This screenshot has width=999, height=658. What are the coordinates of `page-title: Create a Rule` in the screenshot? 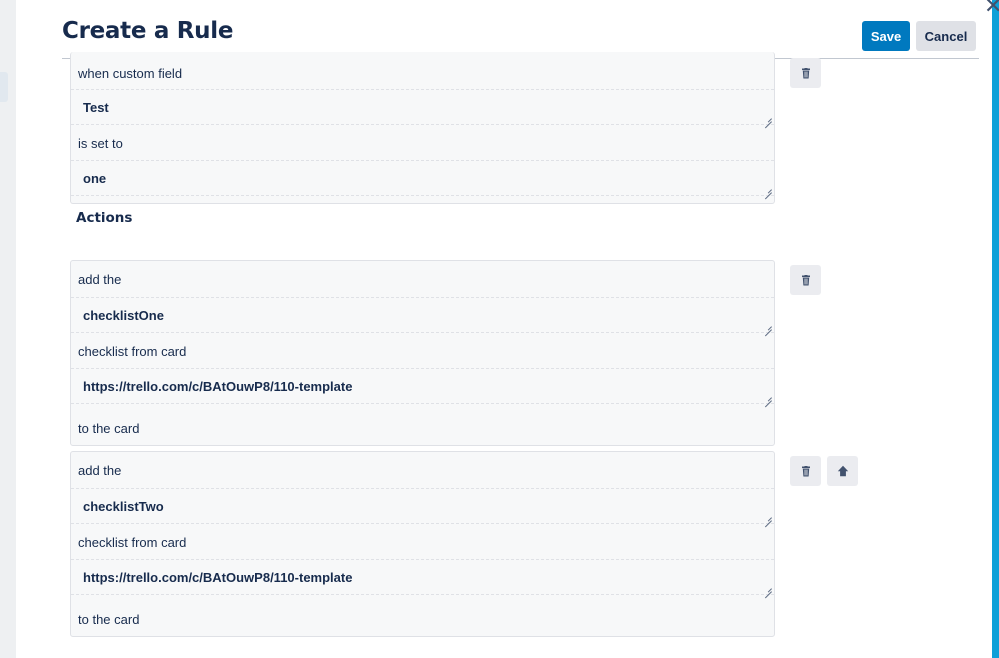 It's located at (148, 31).